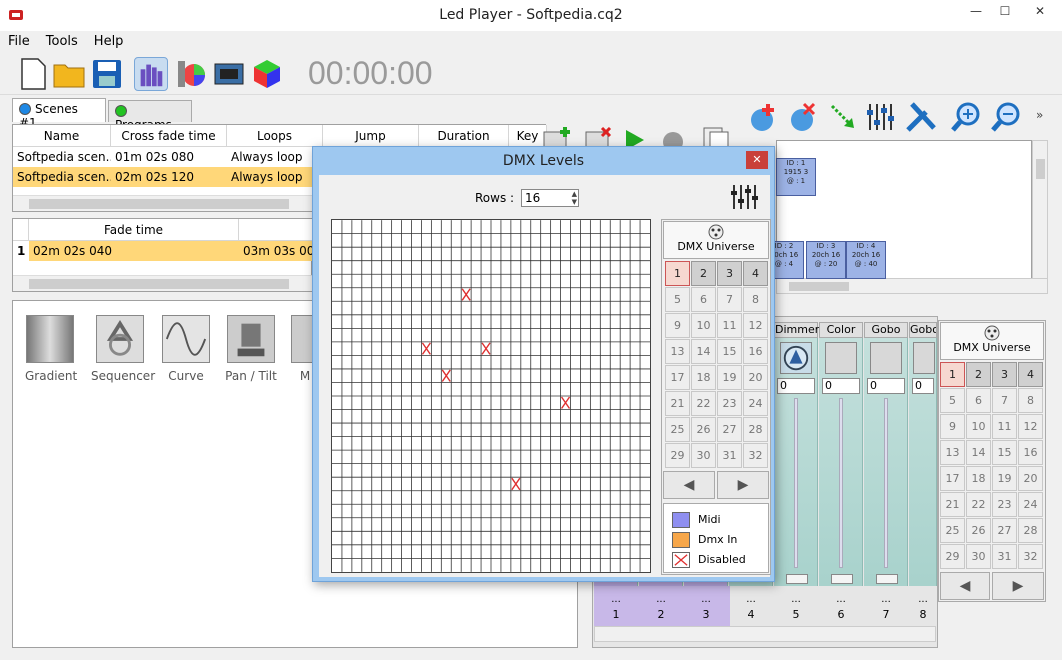  Describe the element at coordinates (1030, 400) in the screenshot. I see `universe-button-8: 8` at that location.